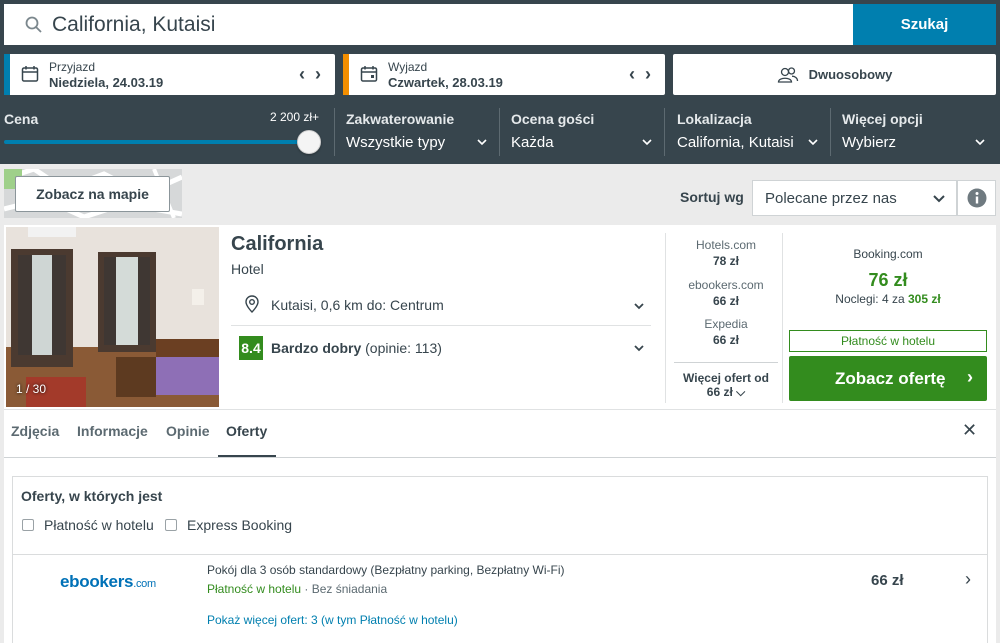 The image size is (1000, 643). I want to click on price-slider-handle, so click(309, 142).